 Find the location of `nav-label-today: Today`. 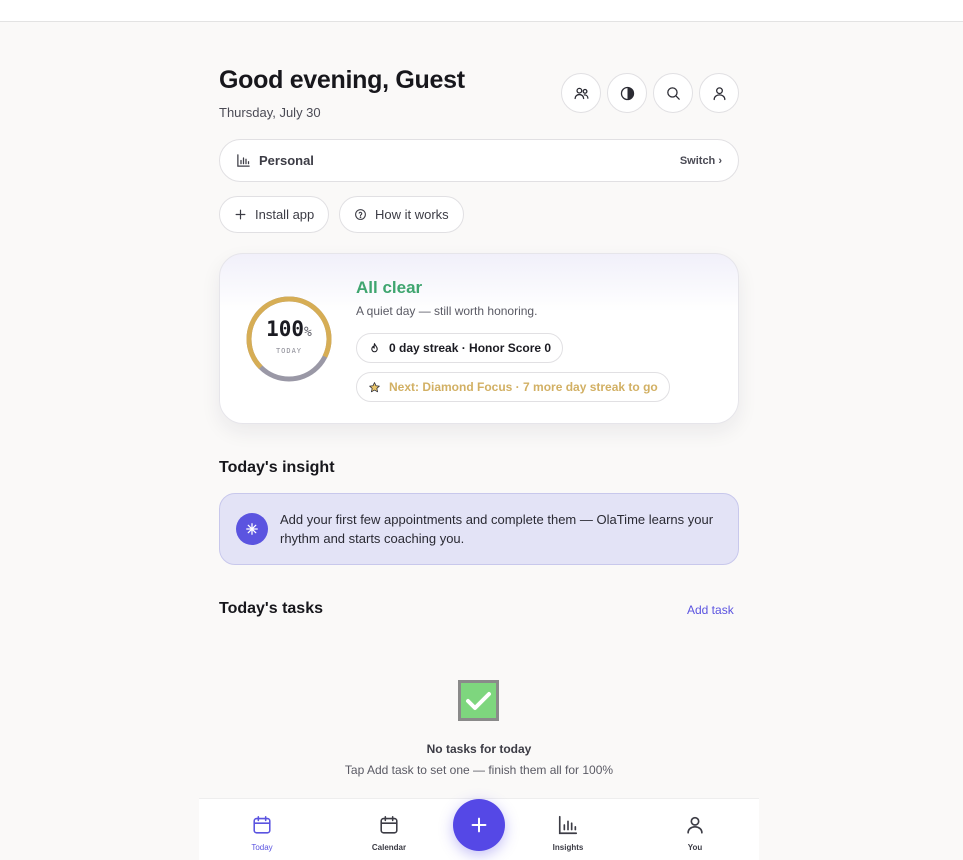

nav-label-today: Today is located at coordinates (262, 847).